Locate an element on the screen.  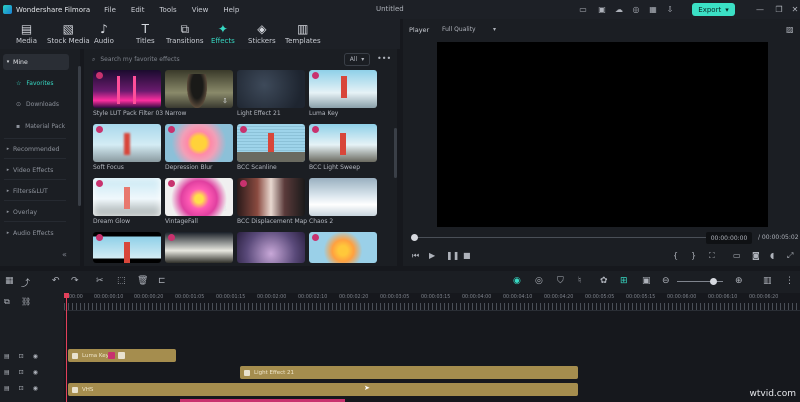
playback-scrubber is located at coordinates (561, 237).